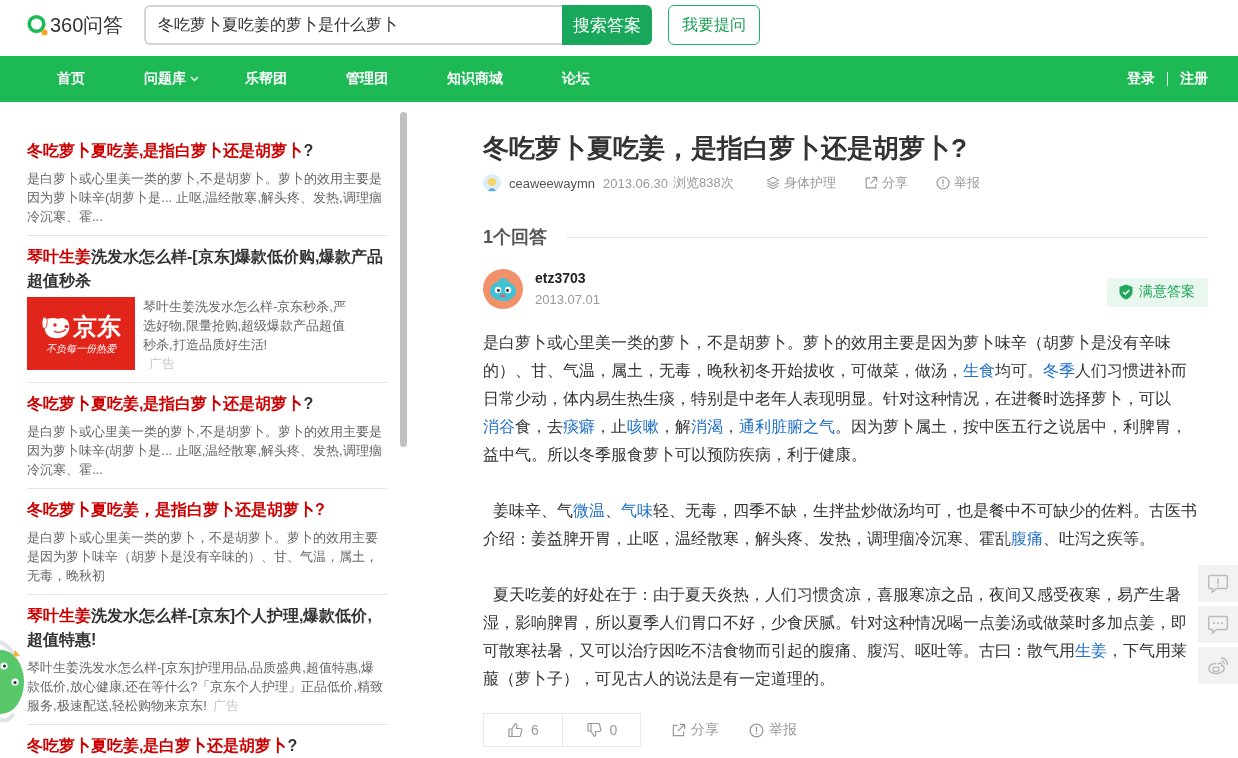 The image size is (1238, 758). Describe the element at coordinates (207, 269) in the screenshot. I see `result-title: 琴叶生姜洗发水怎么样-[京东]爆款低价购,爆款产品超值秒杀` at that location.